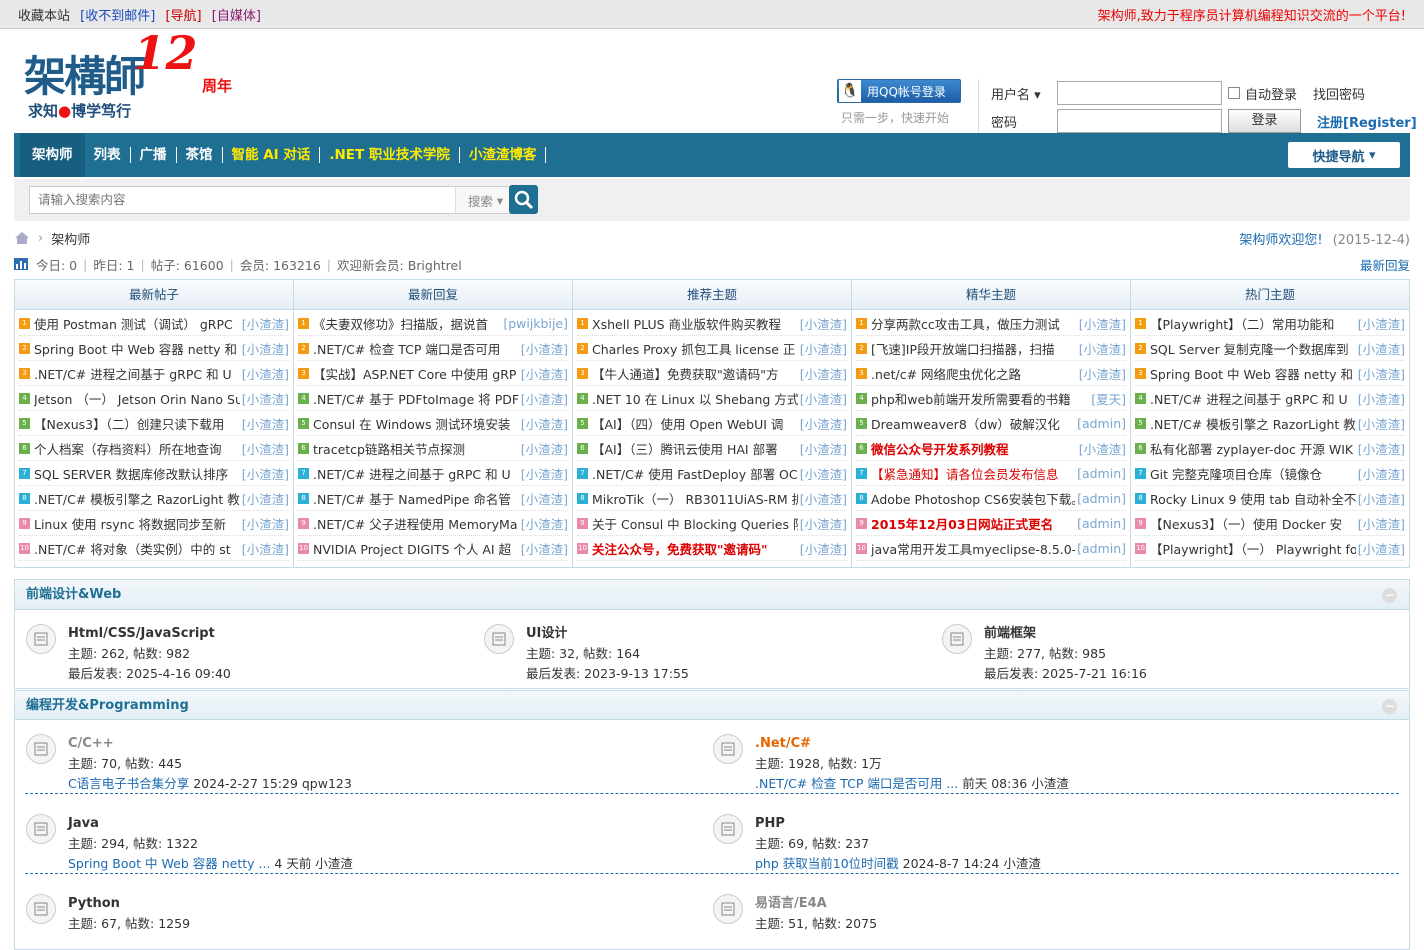 The width and height of the screenshot is (1424, 950). I want to click on topic-row: 3 .net/c# 网络爬虫优化之路 [小渣渣], so click(991, 373).